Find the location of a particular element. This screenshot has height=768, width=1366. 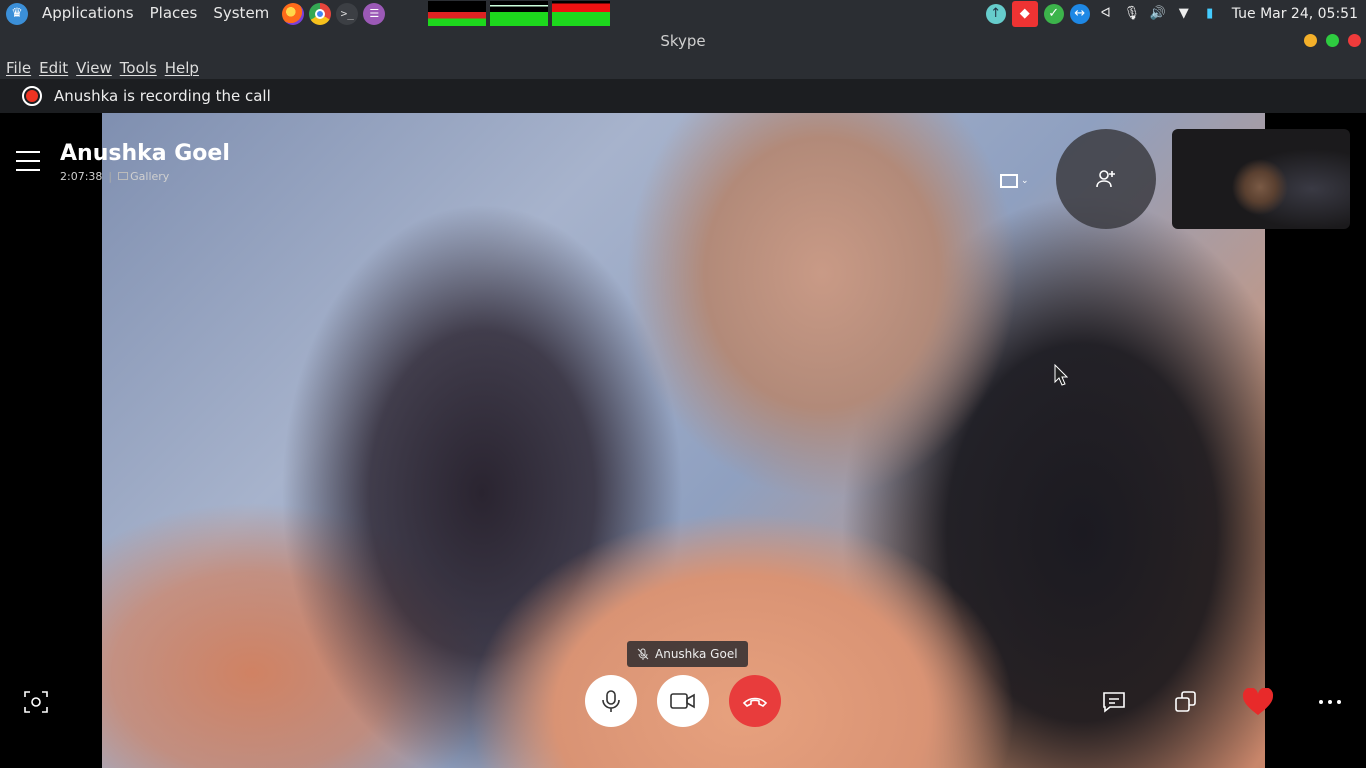

call-duration: 2:07:38 is located at coordinates (81, 176).